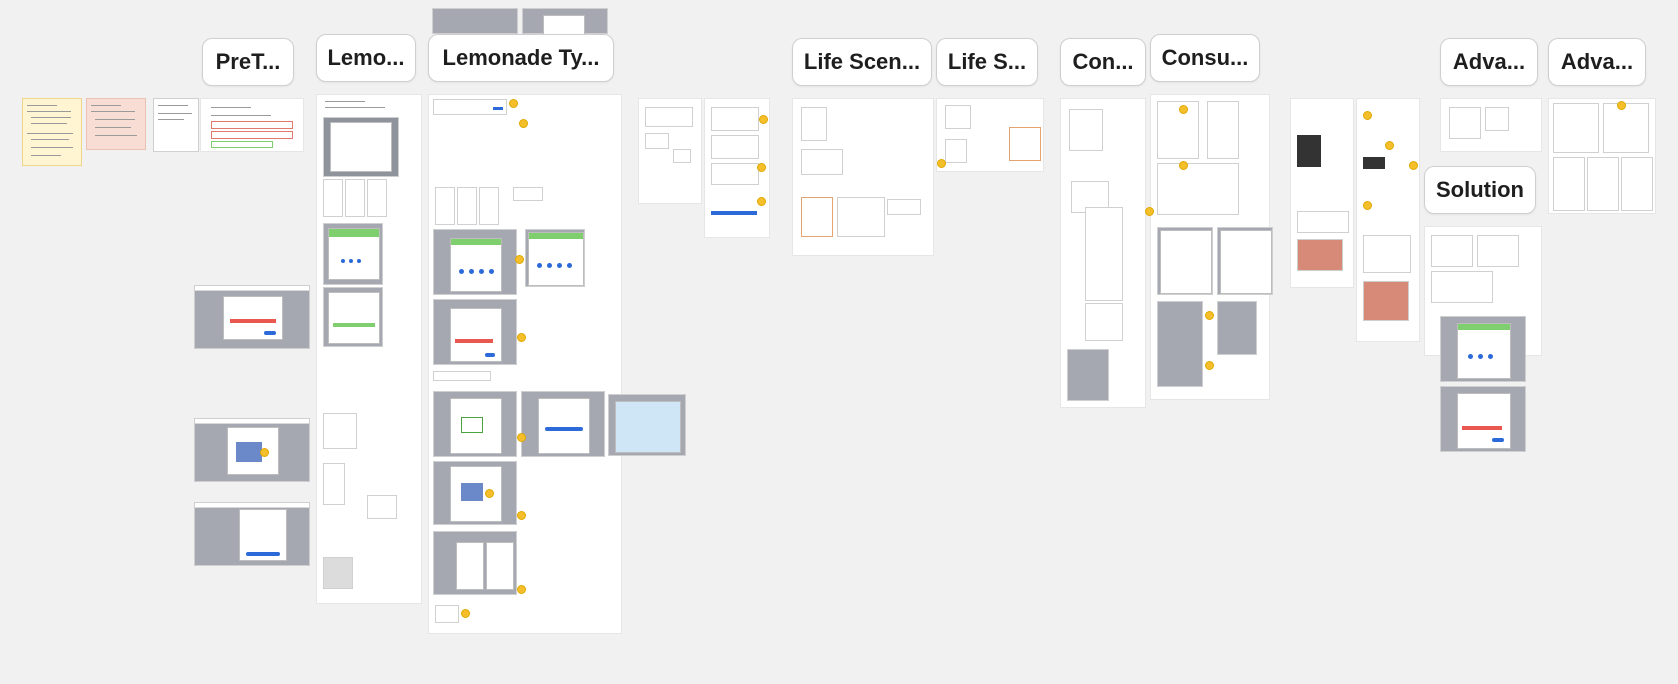 This screenshot has width=1678, height=684. What do you see at coordinates (1480, 190) in the screenshot?
I see `section-label-solution: Solution` at bounding box center [1480, 190].